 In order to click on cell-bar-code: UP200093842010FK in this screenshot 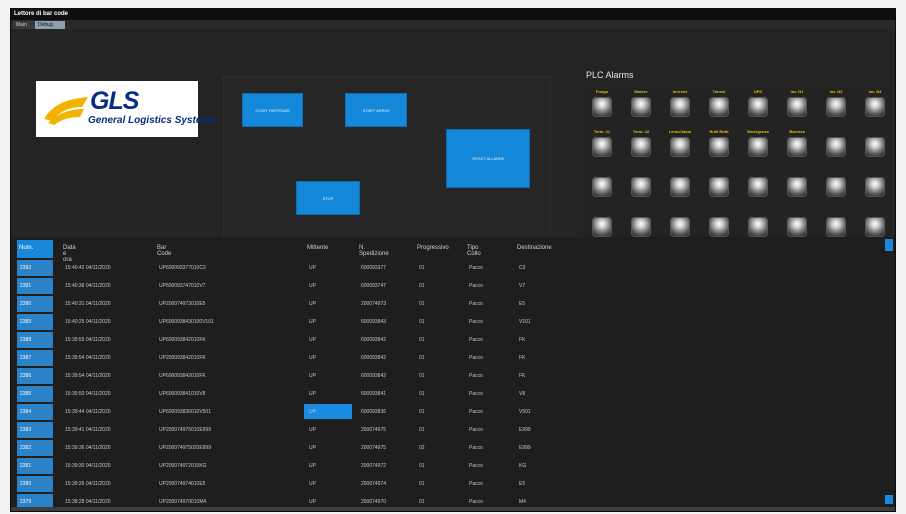, I will do `click(182, 358)`.